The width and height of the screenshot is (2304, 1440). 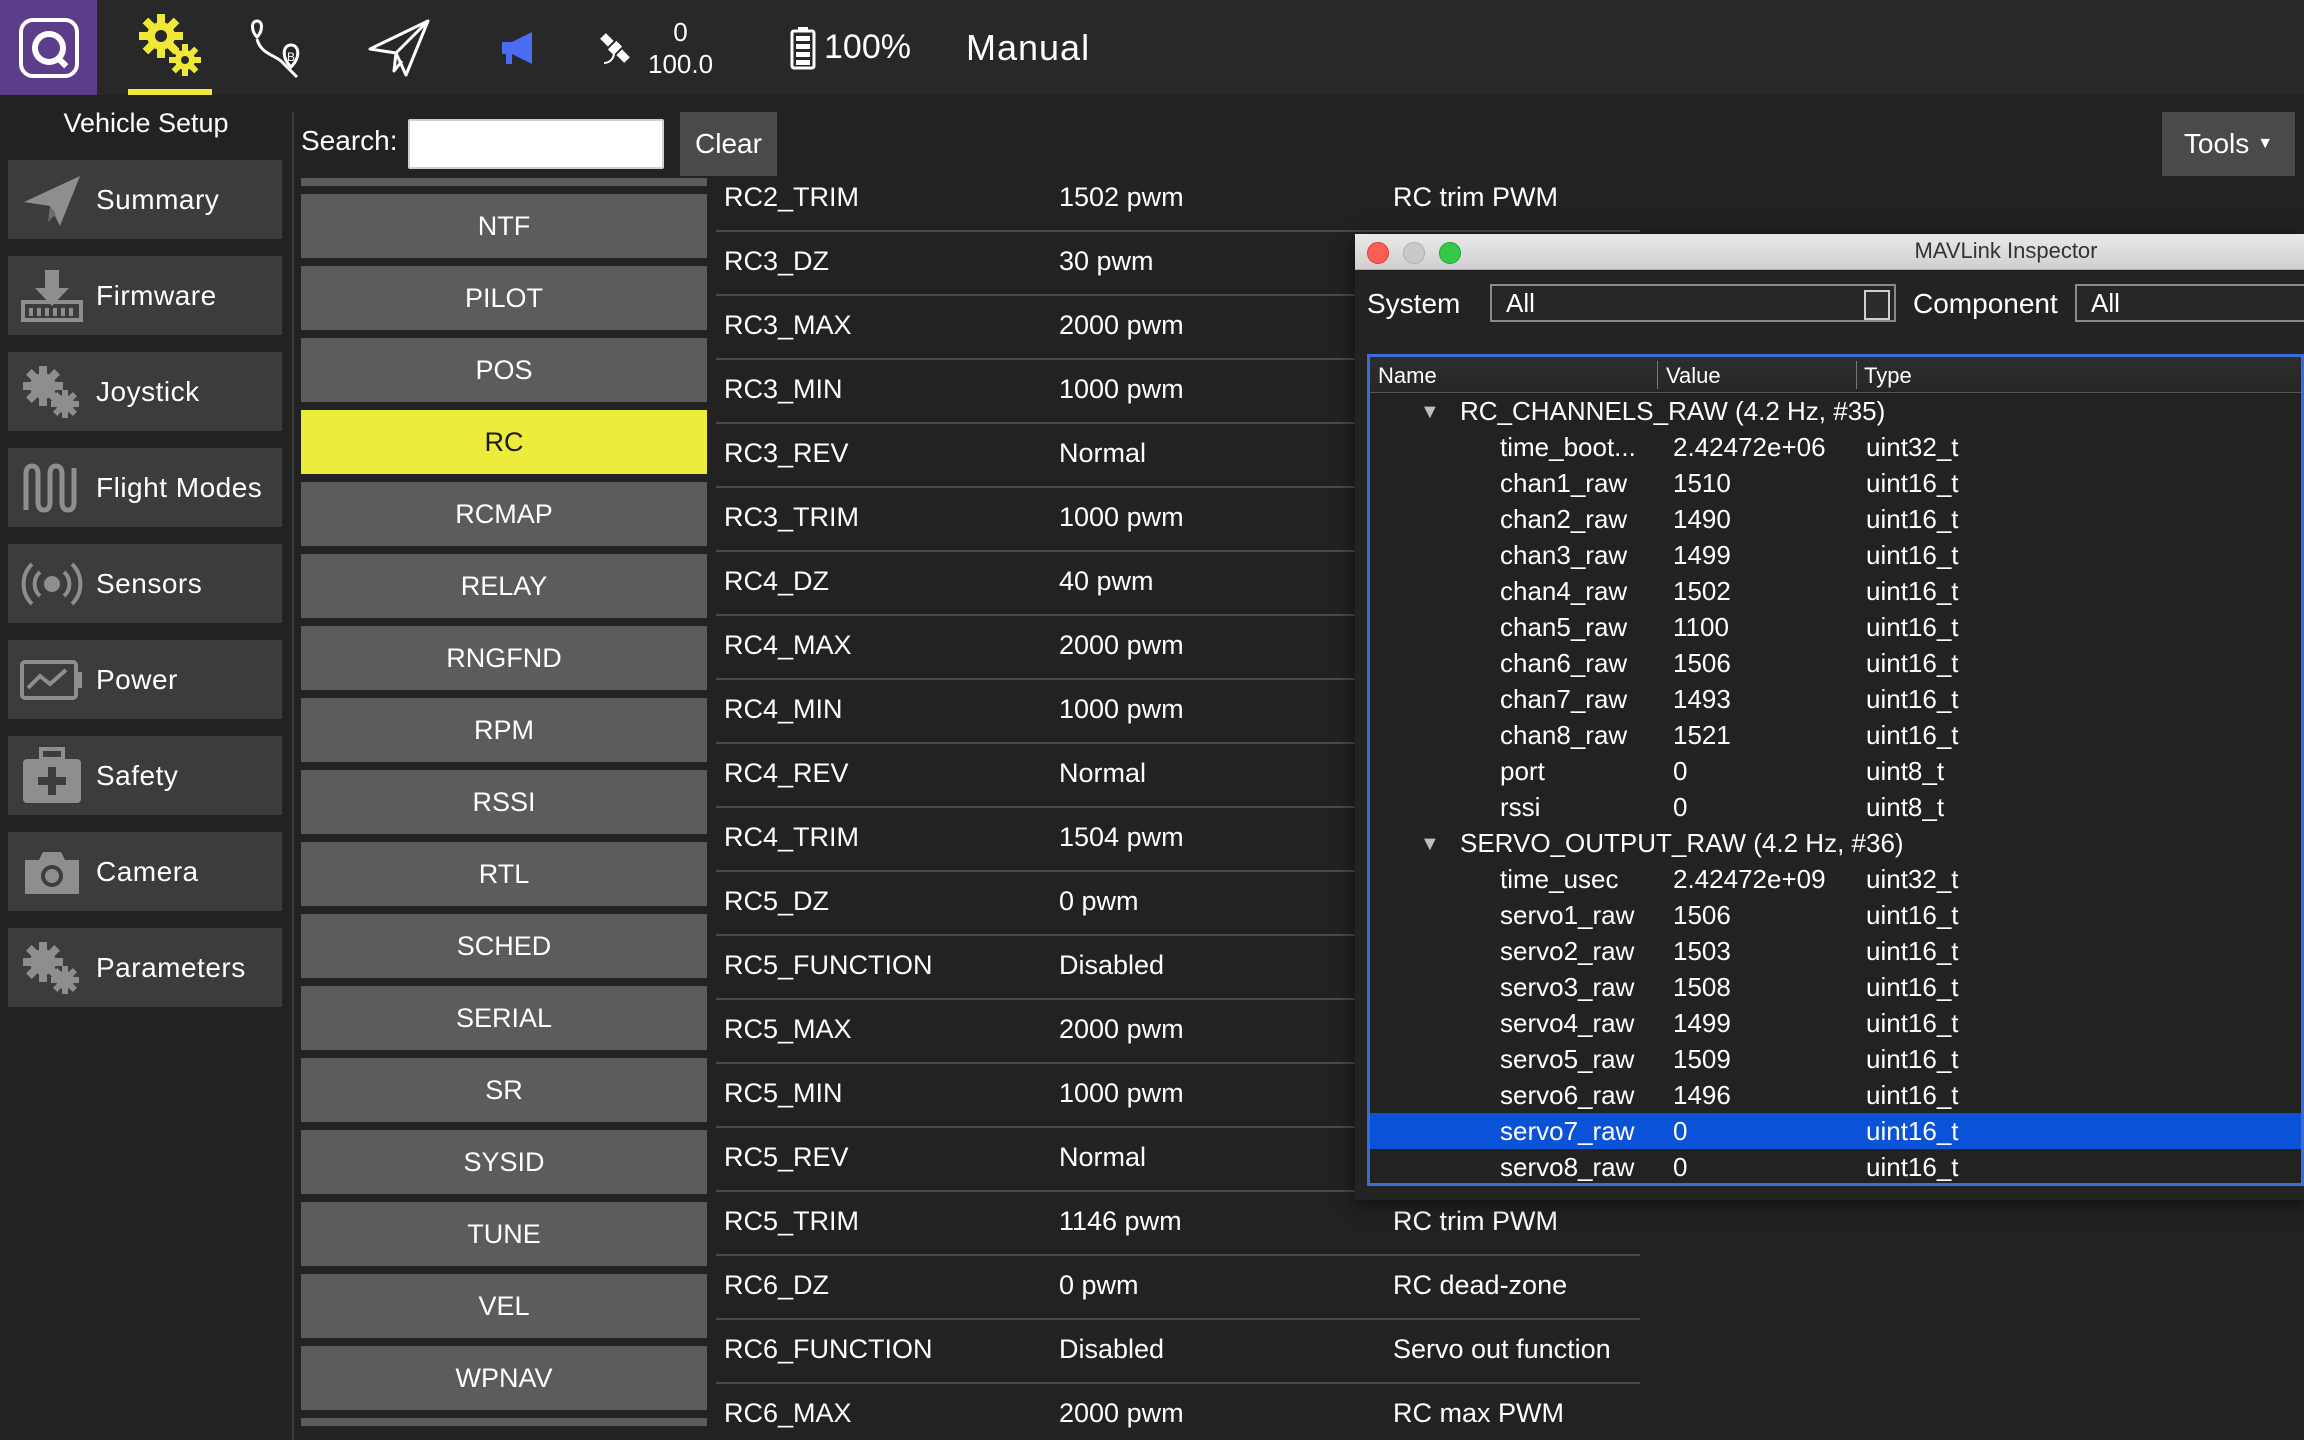 What do you see at coordinates (1178, 1288) in the screenshot?
I see `table-row: RC6_DZ 0 pwm RC dead-zone` at bounding box center [1178, 1288].